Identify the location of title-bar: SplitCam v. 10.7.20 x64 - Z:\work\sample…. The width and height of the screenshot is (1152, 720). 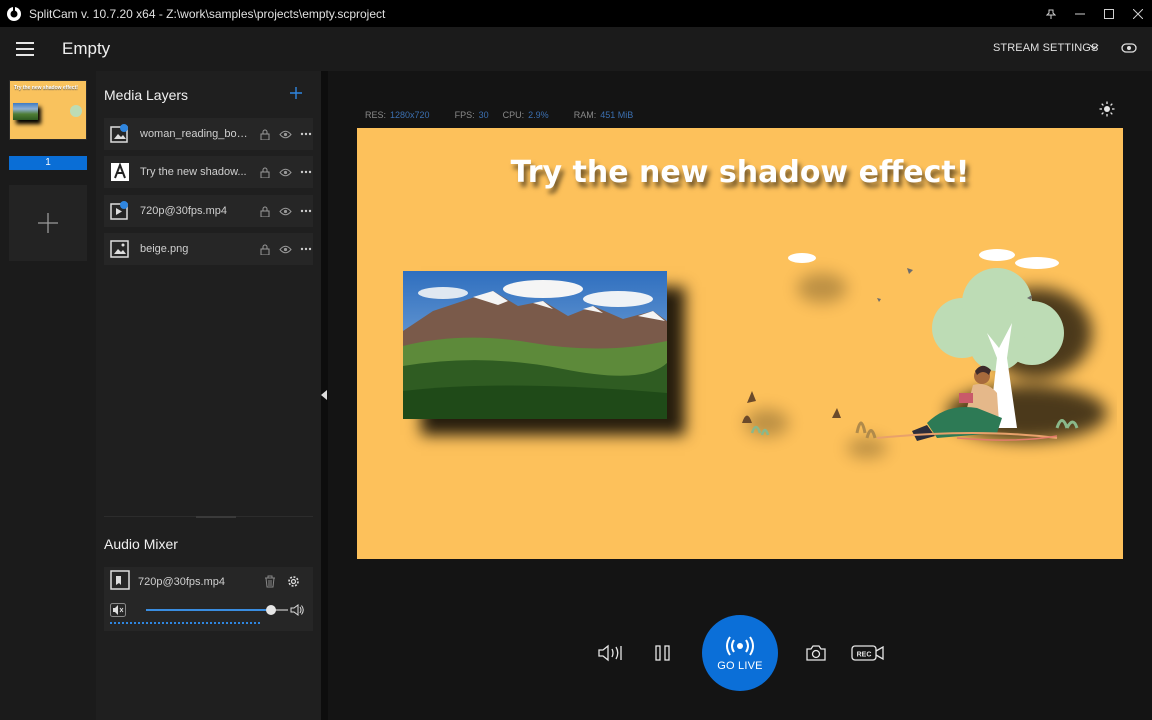
(576, 13).